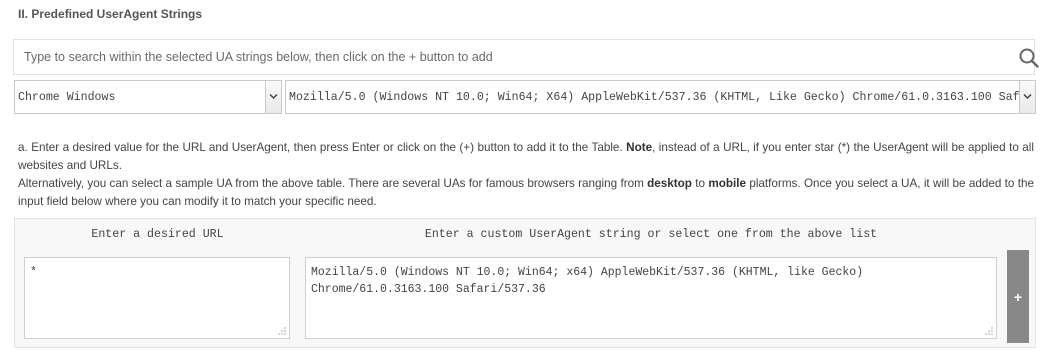 This screenshot has height=359, width=1052. What do you see at coordinates (110, 14) in the screenshot?
I see `section-title: II. Predefined UserAgent Strings` at bounding box center [110, 14].